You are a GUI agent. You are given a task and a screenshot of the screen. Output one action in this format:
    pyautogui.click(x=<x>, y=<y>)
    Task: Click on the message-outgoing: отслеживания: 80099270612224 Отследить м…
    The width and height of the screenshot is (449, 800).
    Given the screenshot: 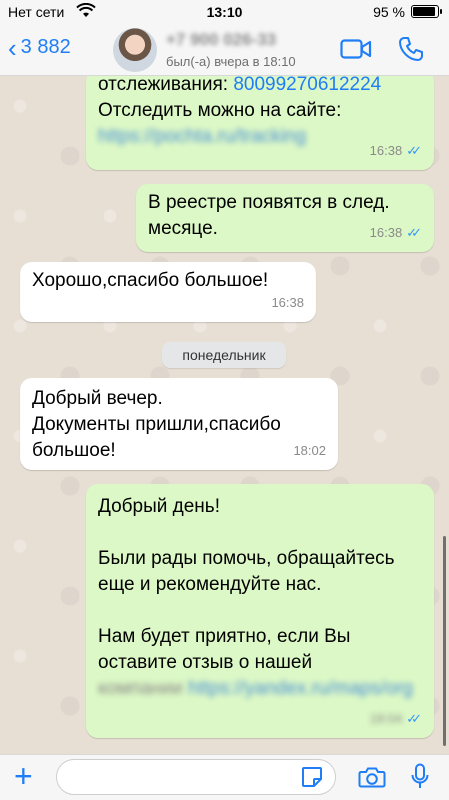 What is the action you would take?
    pyautogui.click(x=260, y=123)
    